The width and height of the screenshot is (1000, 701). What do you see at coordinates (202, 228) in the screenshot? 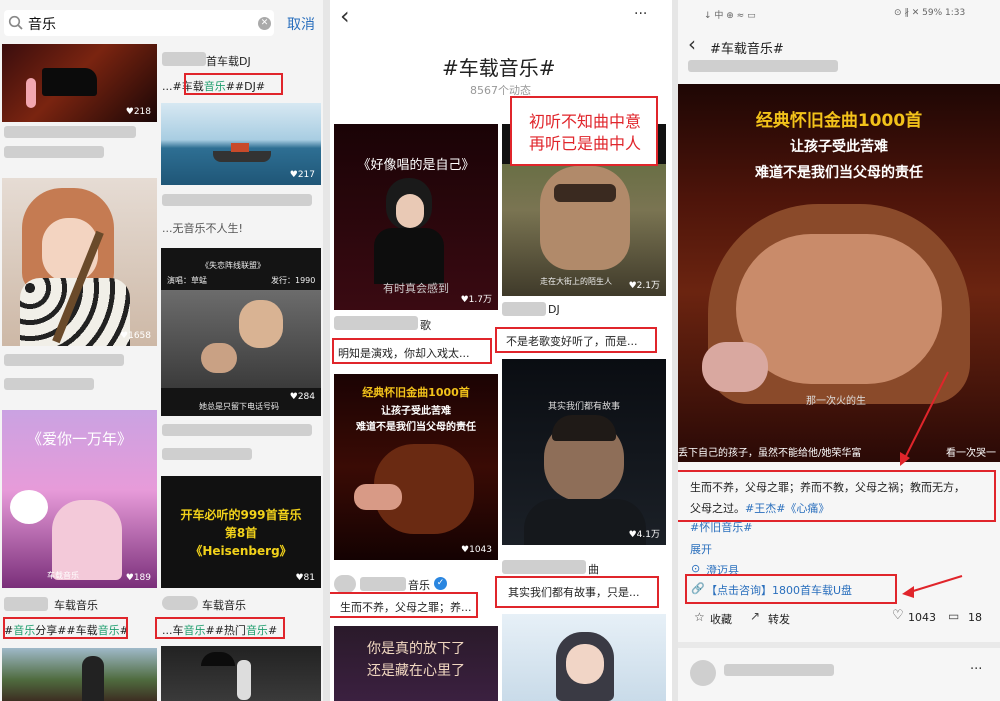
I see `result-caption: ...无音乐不人生!` at bounding box center [202, 228].